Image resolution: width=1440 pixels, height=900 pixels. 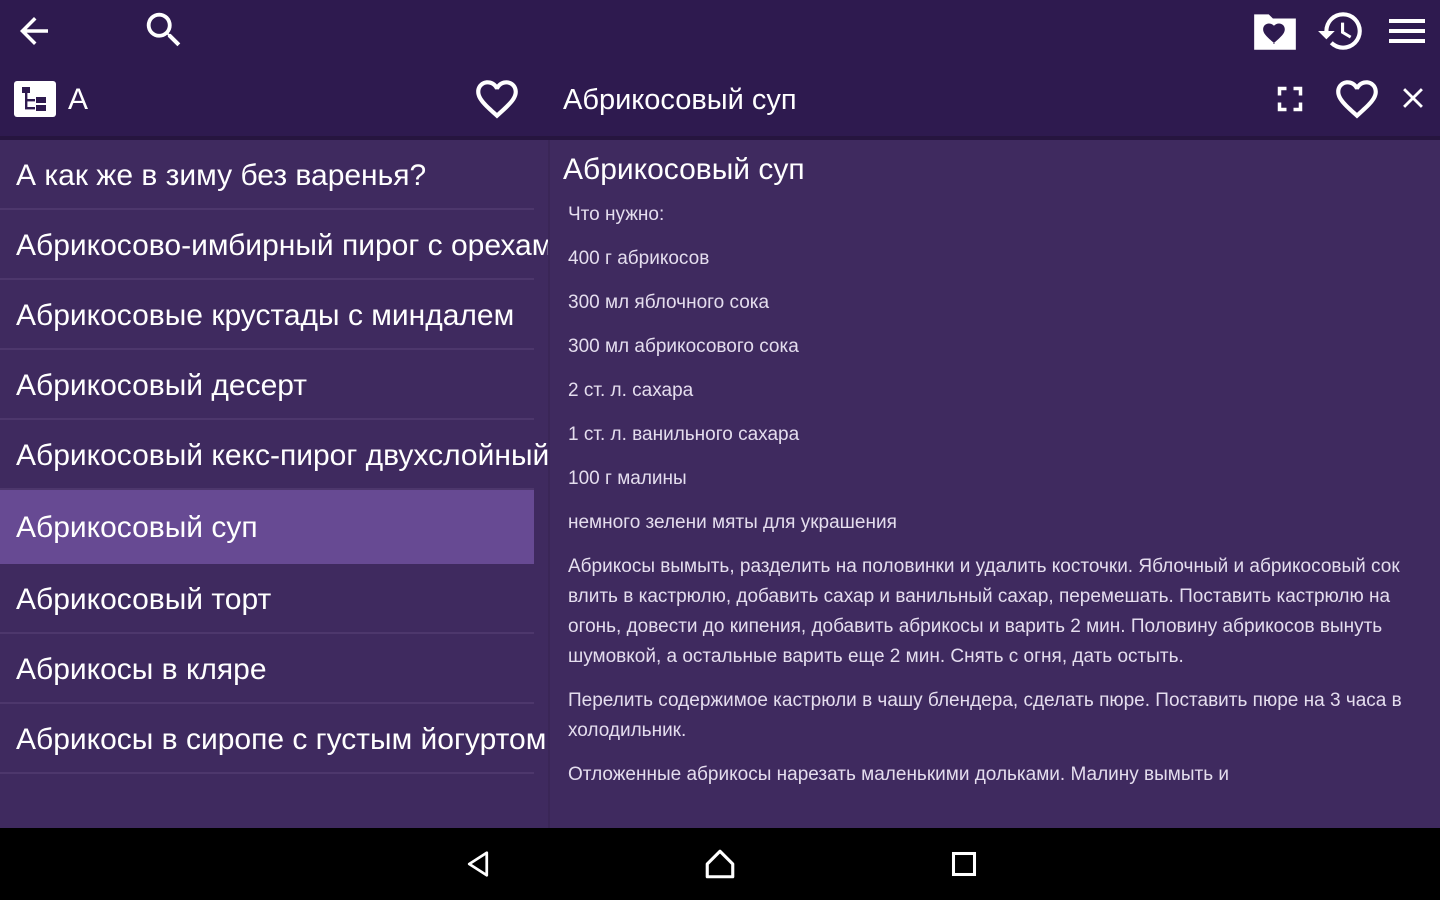 I want to click on fullscreen-icon, so click(x=1290, y=99).